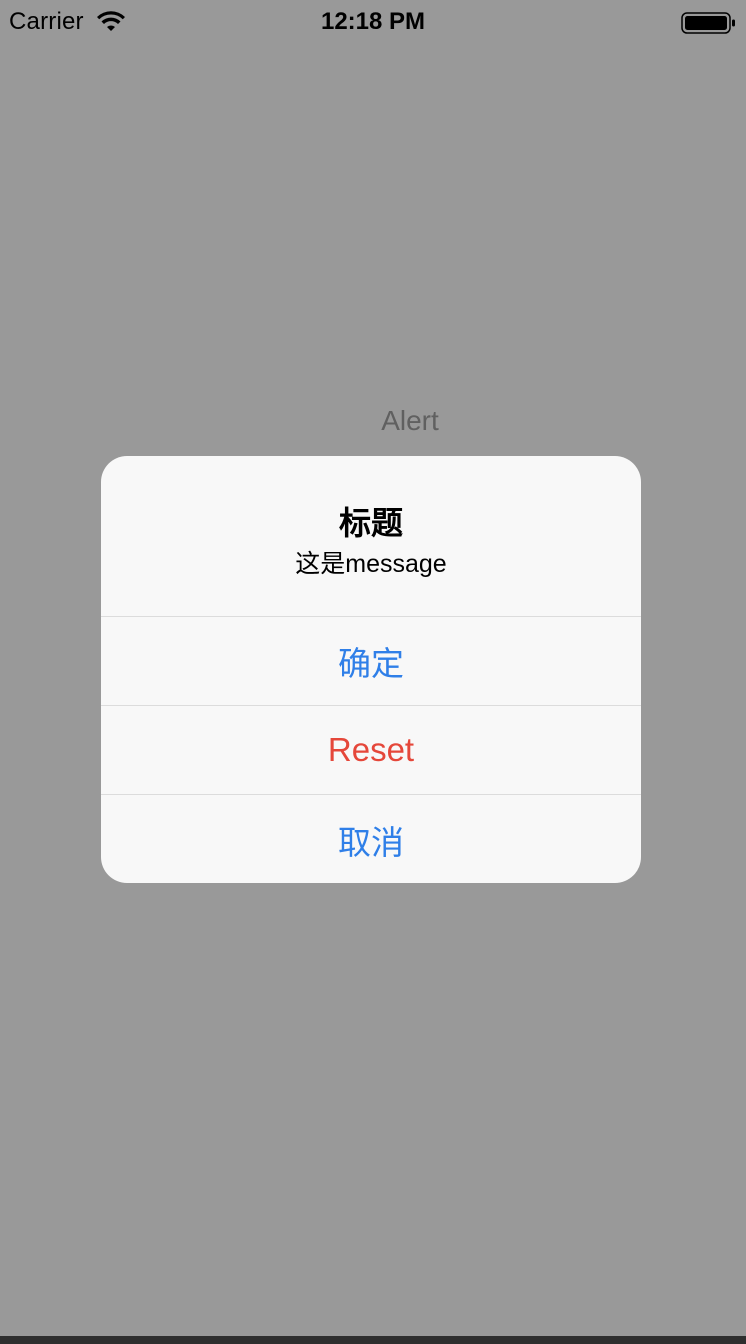  I want to click on alert-header: 标题 这是message, so click(371, 536).